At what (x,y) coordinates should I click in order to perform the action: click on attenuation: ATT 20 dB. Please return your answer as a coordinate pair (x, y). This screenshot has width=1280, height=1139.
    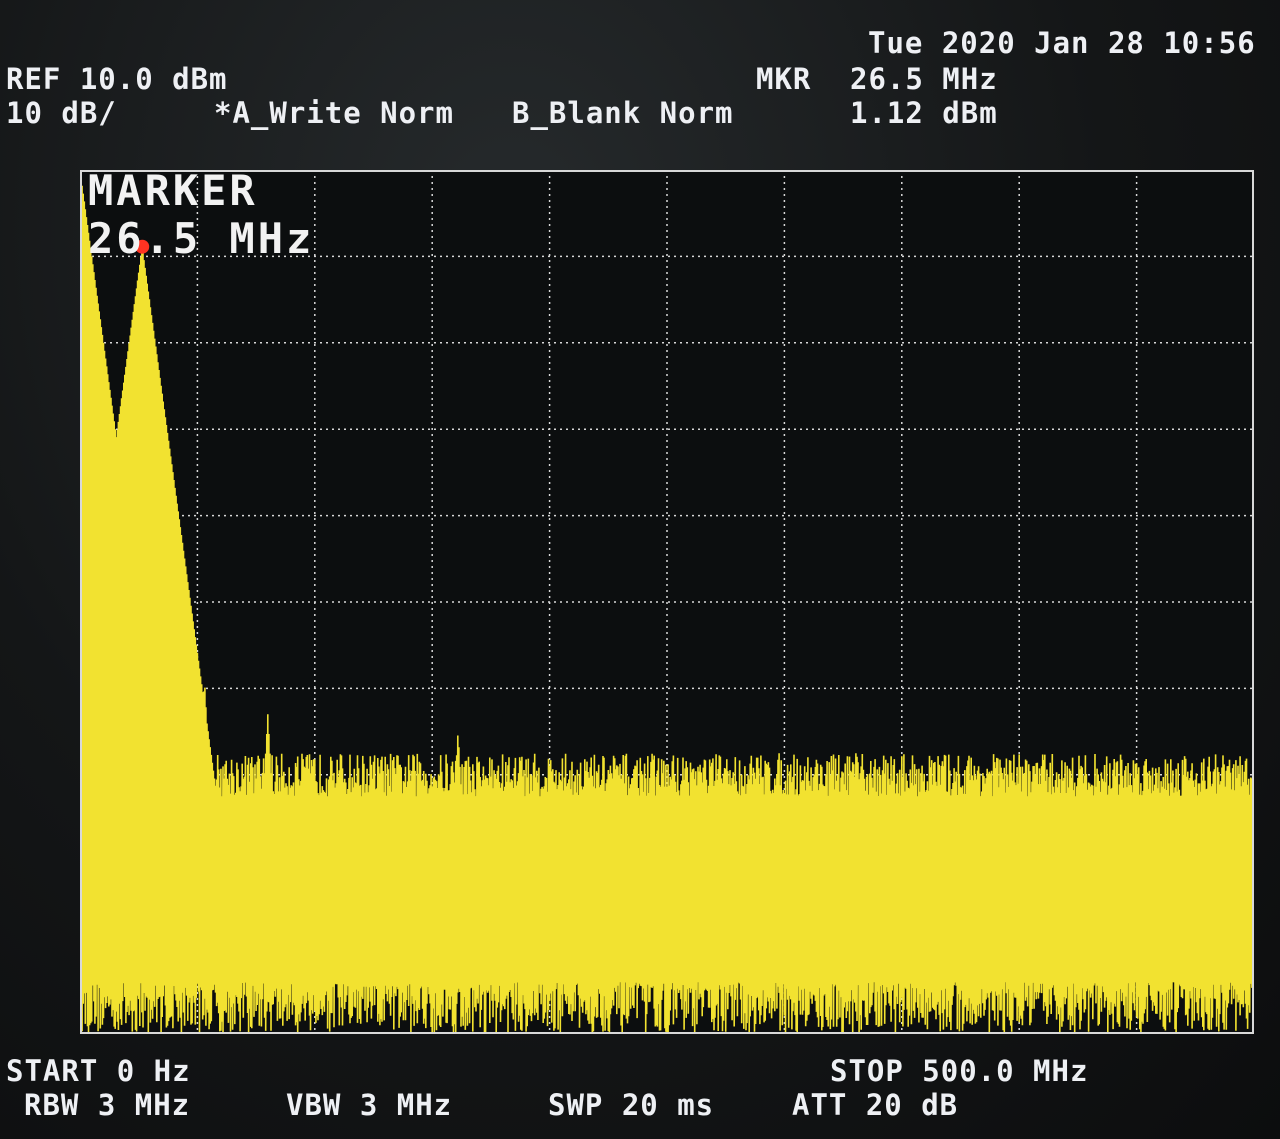
    Looking at the image, I should click on (875, 1105).